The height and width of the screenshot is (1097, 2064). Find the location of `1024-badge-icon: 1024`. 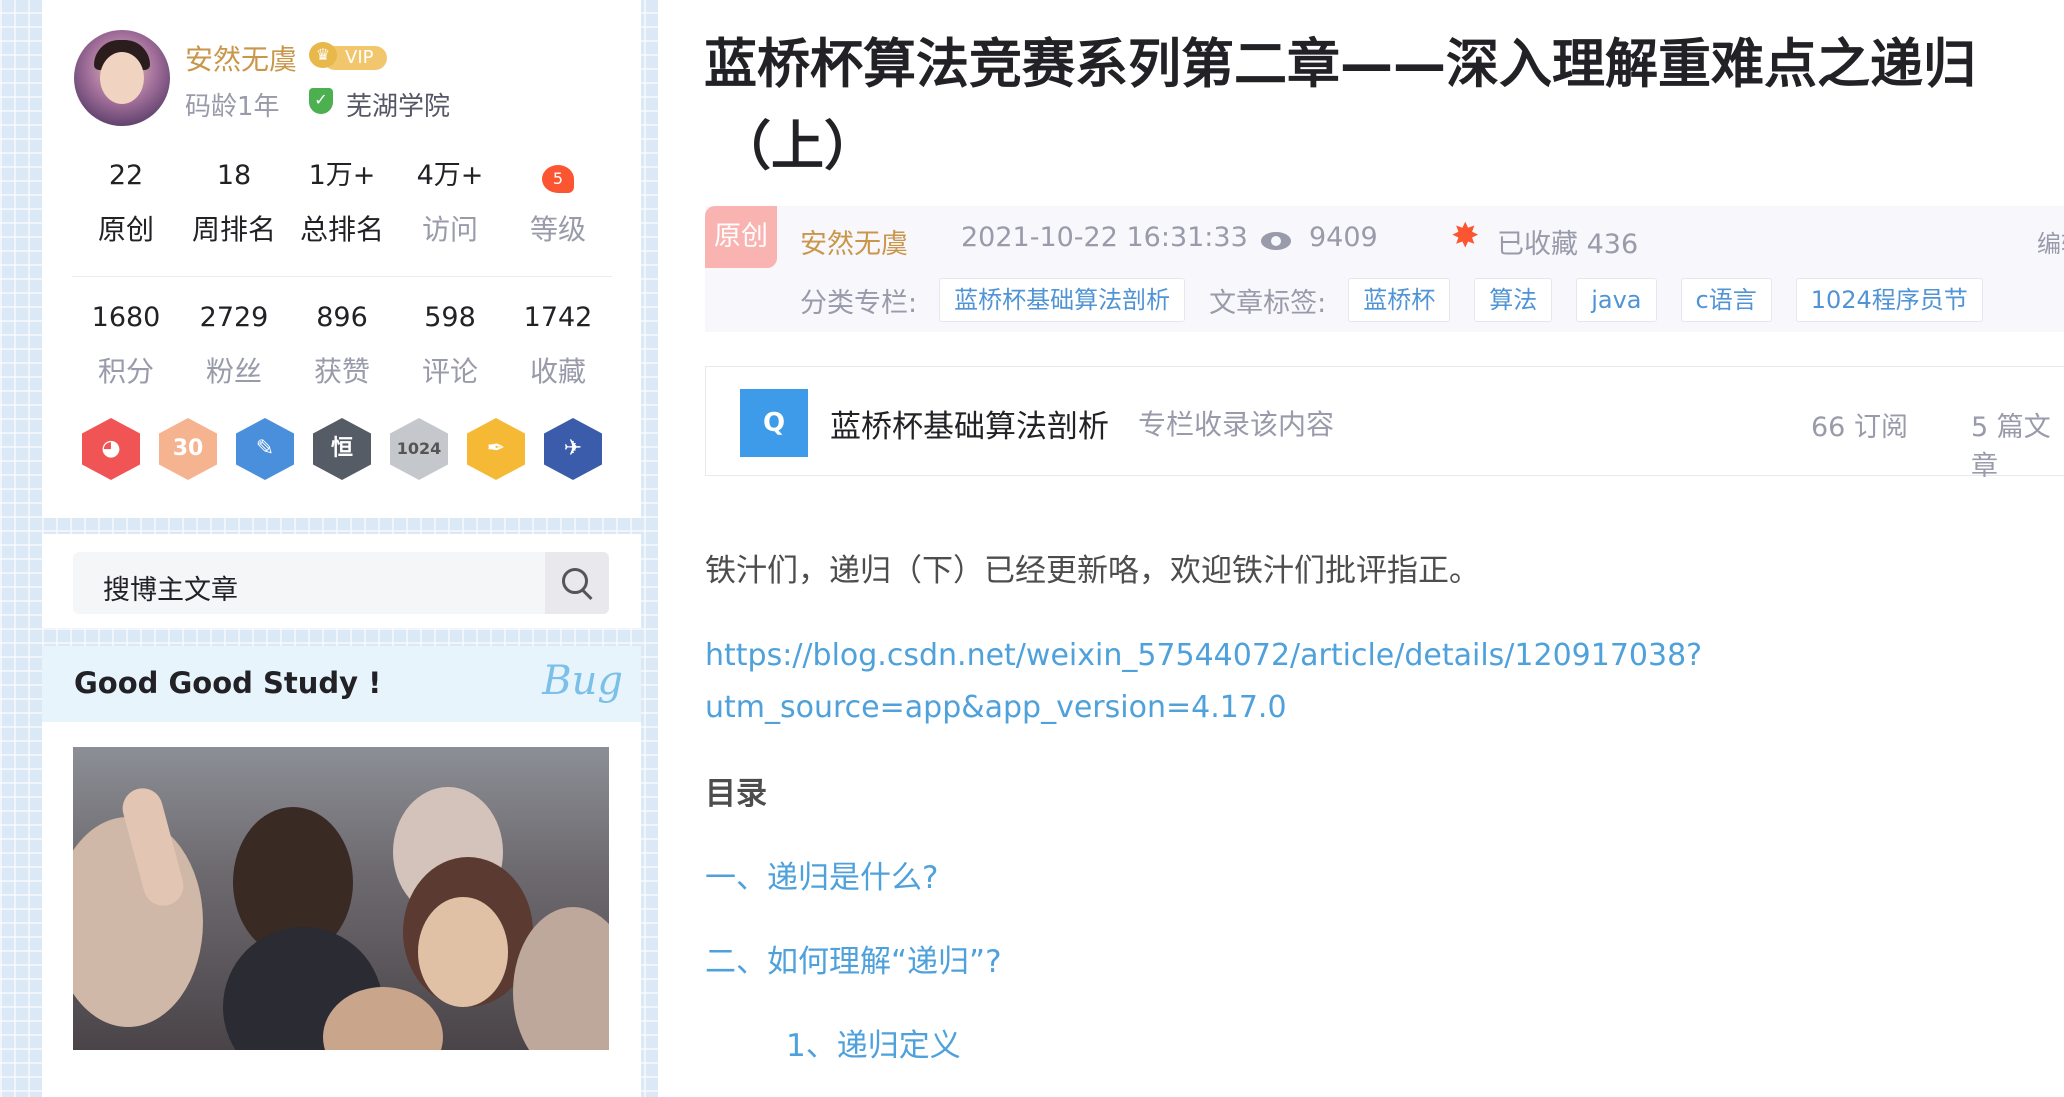

1024-badge-icon: 1024 is located at coordinates (419, 449).